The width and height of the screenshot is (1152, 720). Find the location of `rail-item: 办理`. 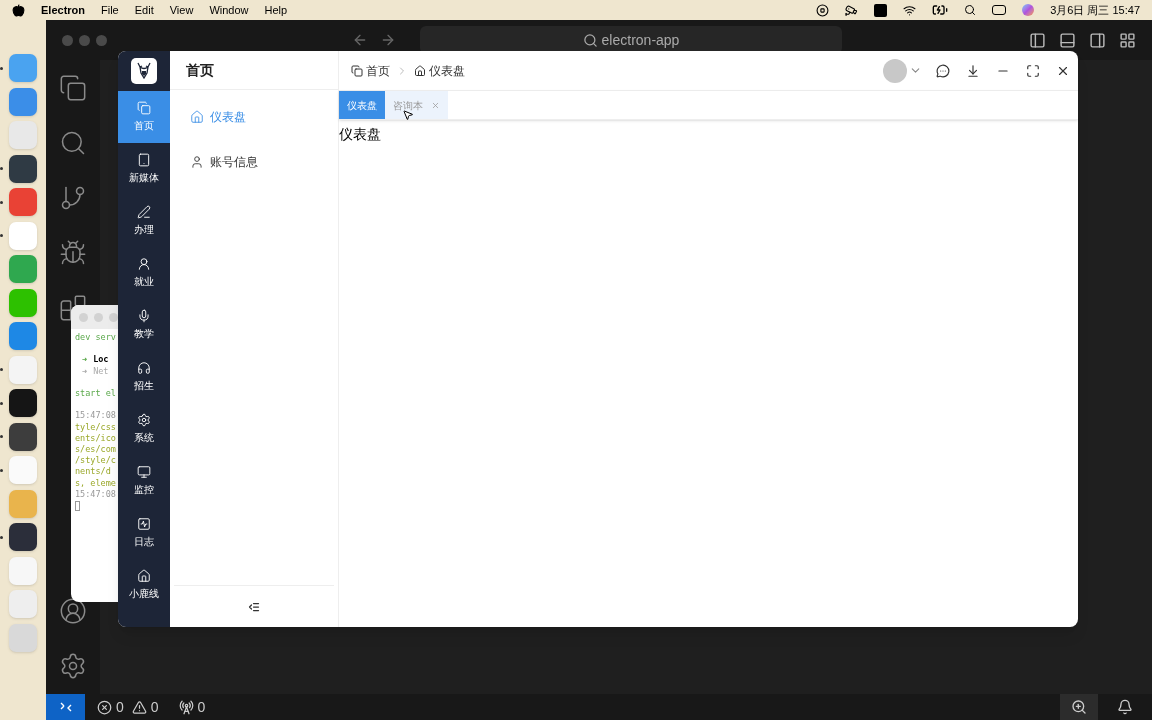

rail-item: 办理 is located at coordinates (144, 221).